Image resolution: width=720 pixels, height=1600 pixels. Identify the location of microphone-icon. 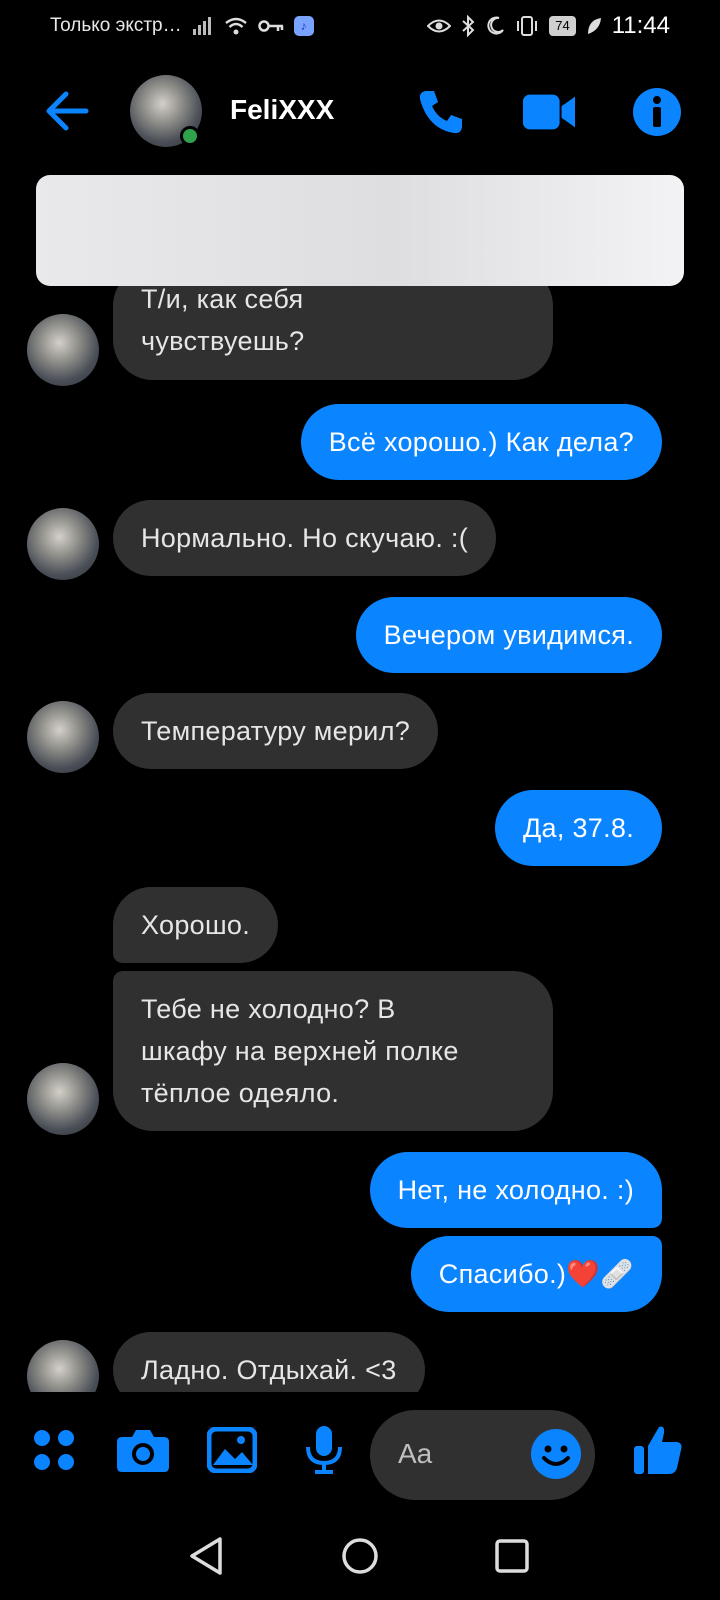
(324, 1450).